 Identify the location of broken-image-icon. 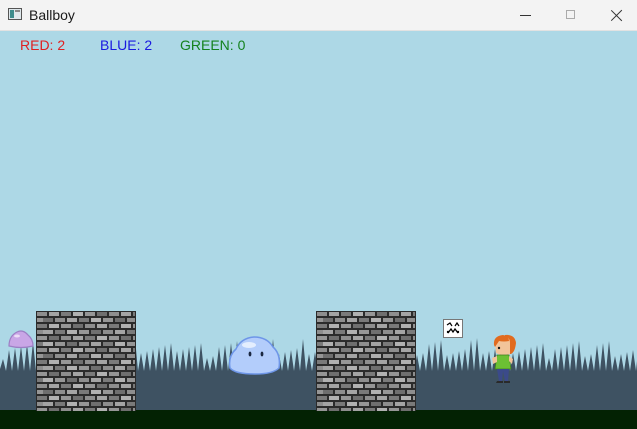
(453, 328).